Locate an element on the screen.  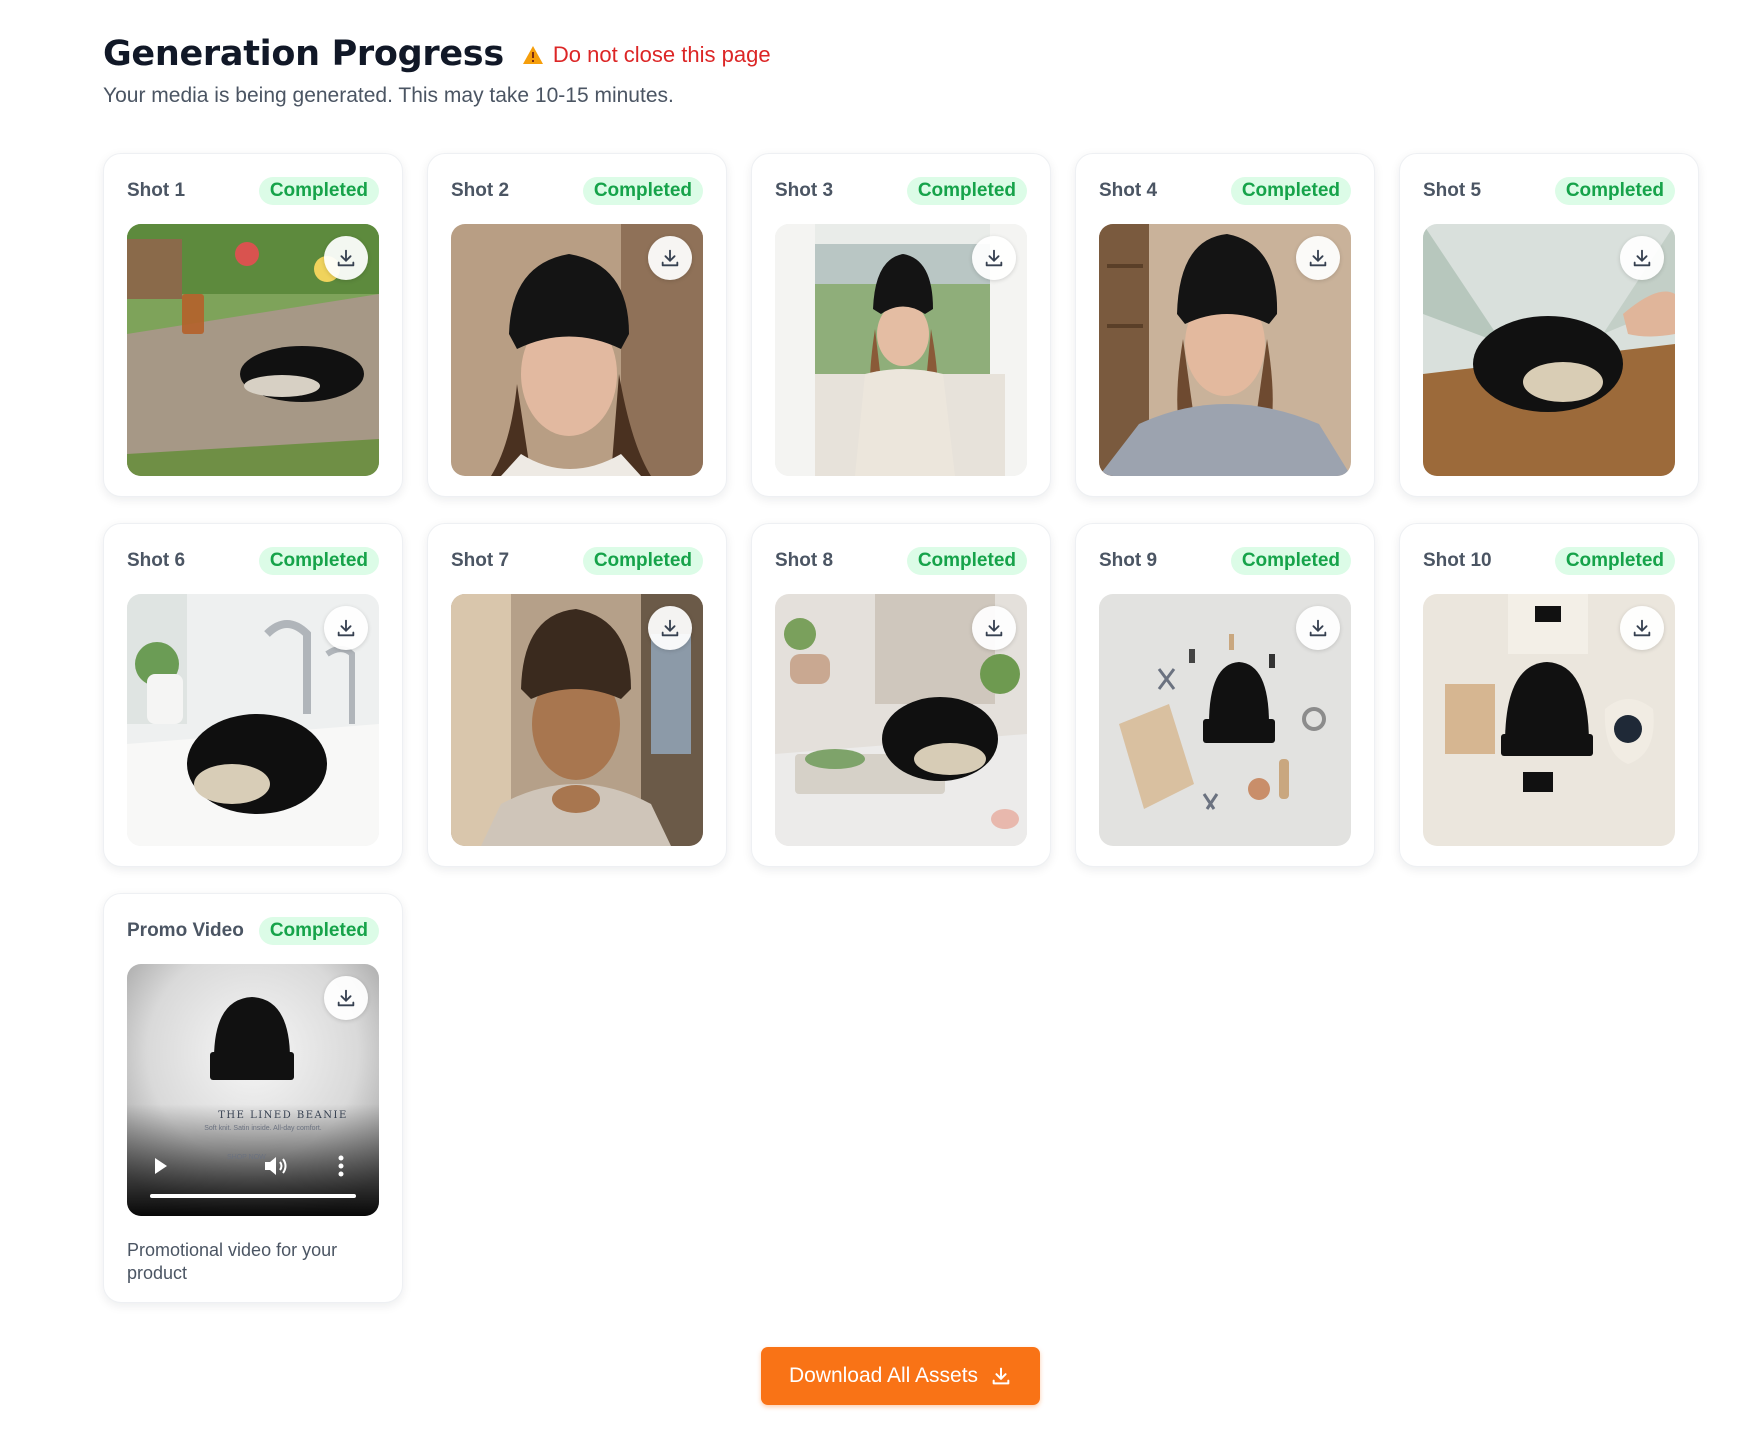
card-header: Promo Video Completed is located at coordinates (253, 931).